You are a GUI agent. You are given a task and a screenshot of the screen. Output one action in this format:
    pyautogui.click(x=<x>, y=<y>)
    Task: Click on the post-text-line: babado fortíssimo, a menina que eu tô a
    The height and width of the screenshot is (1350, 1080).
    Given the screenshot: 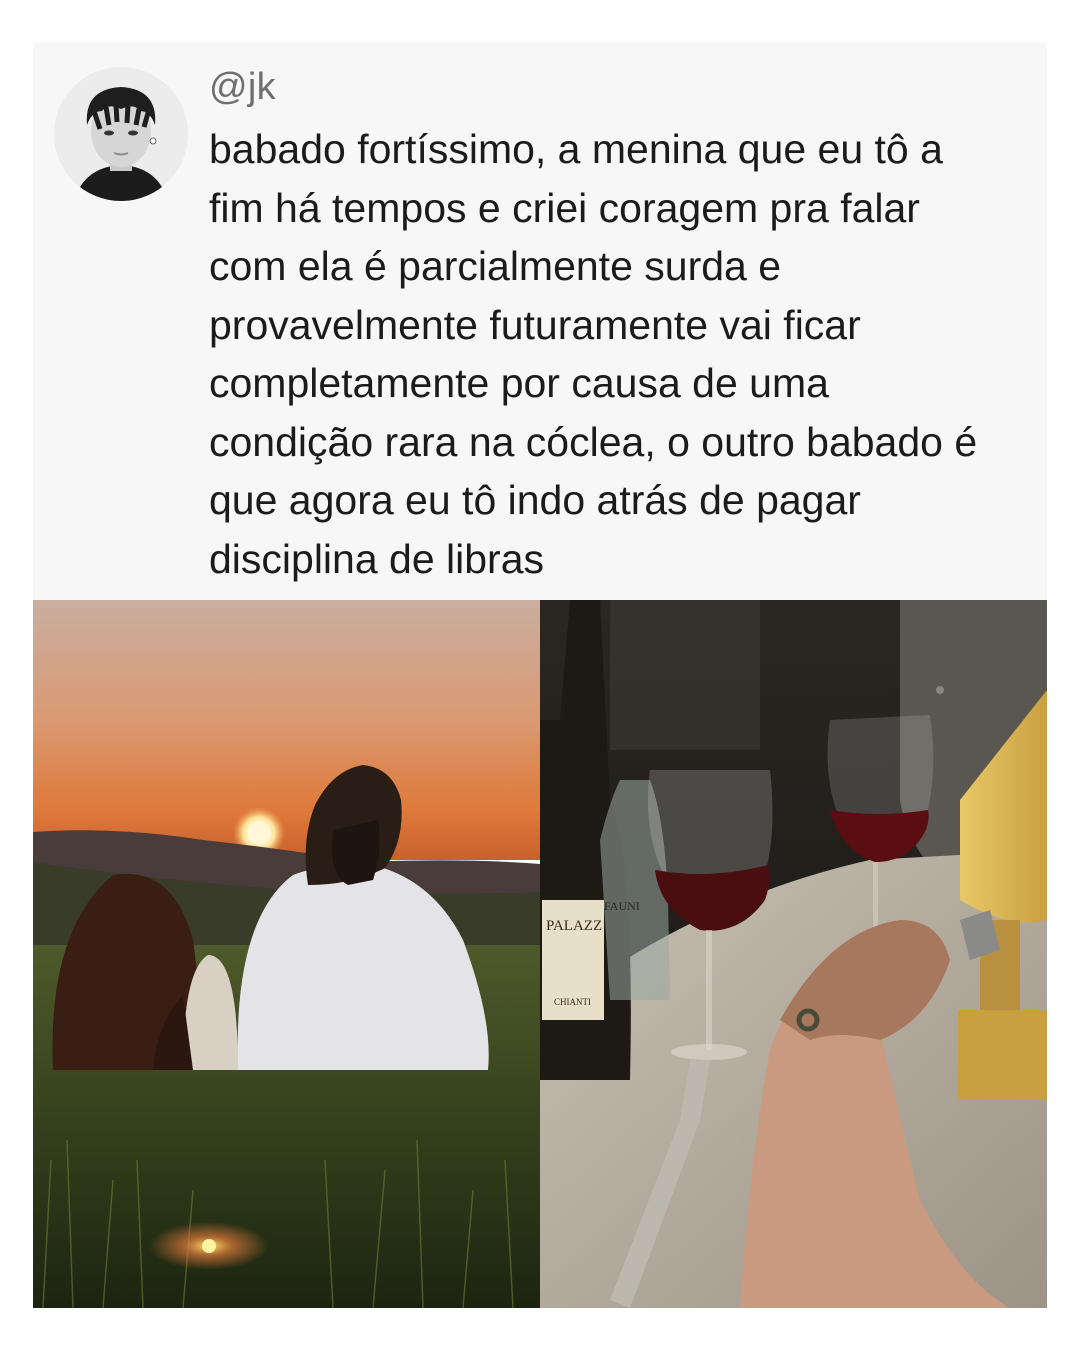 What is the action you would take?
    pyautogui.click(x=576, y=149)
    